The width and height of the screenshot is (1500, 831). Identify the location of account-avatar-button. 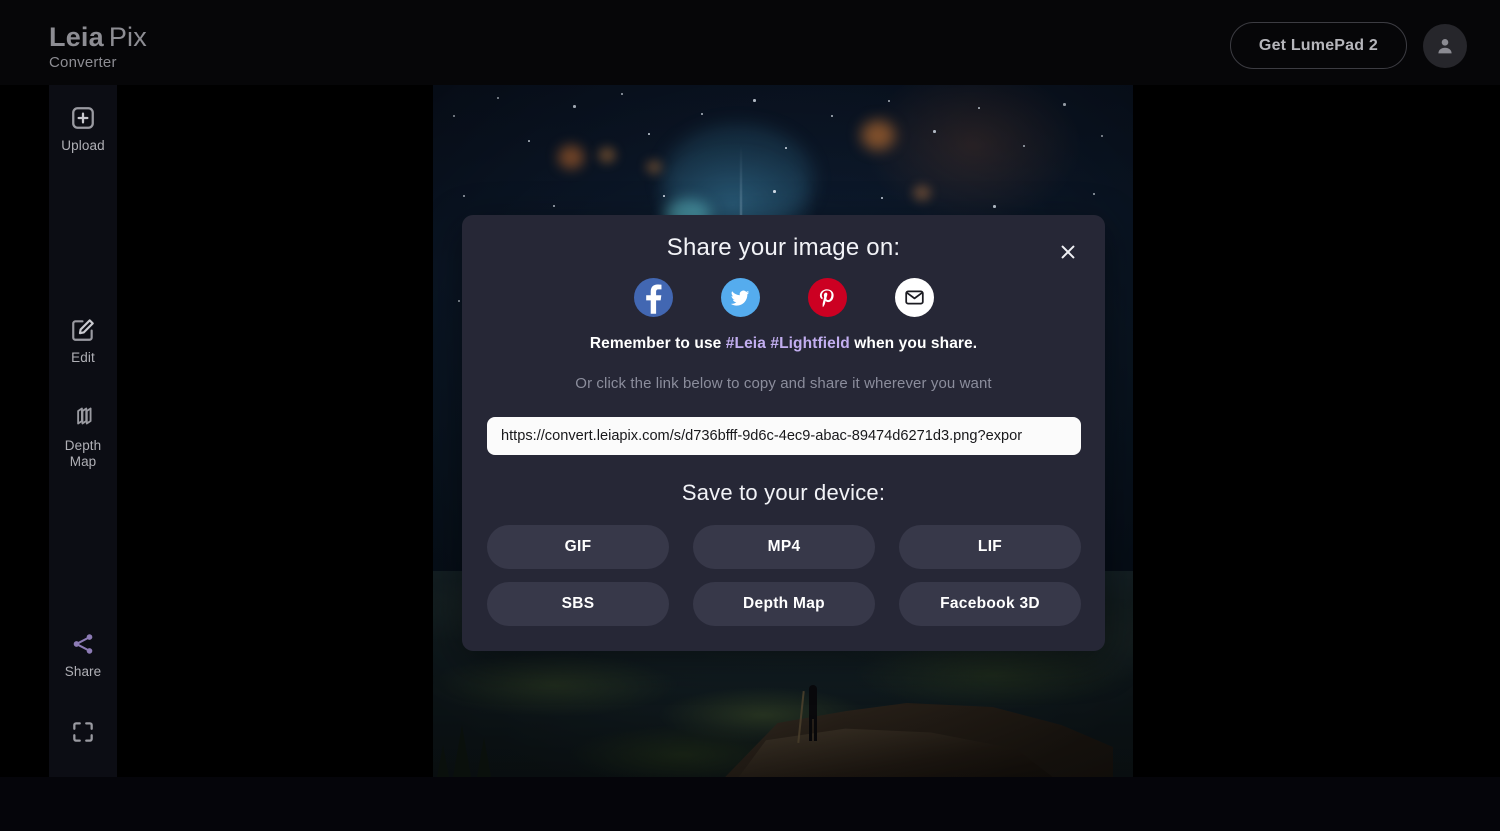
(1445, 45).